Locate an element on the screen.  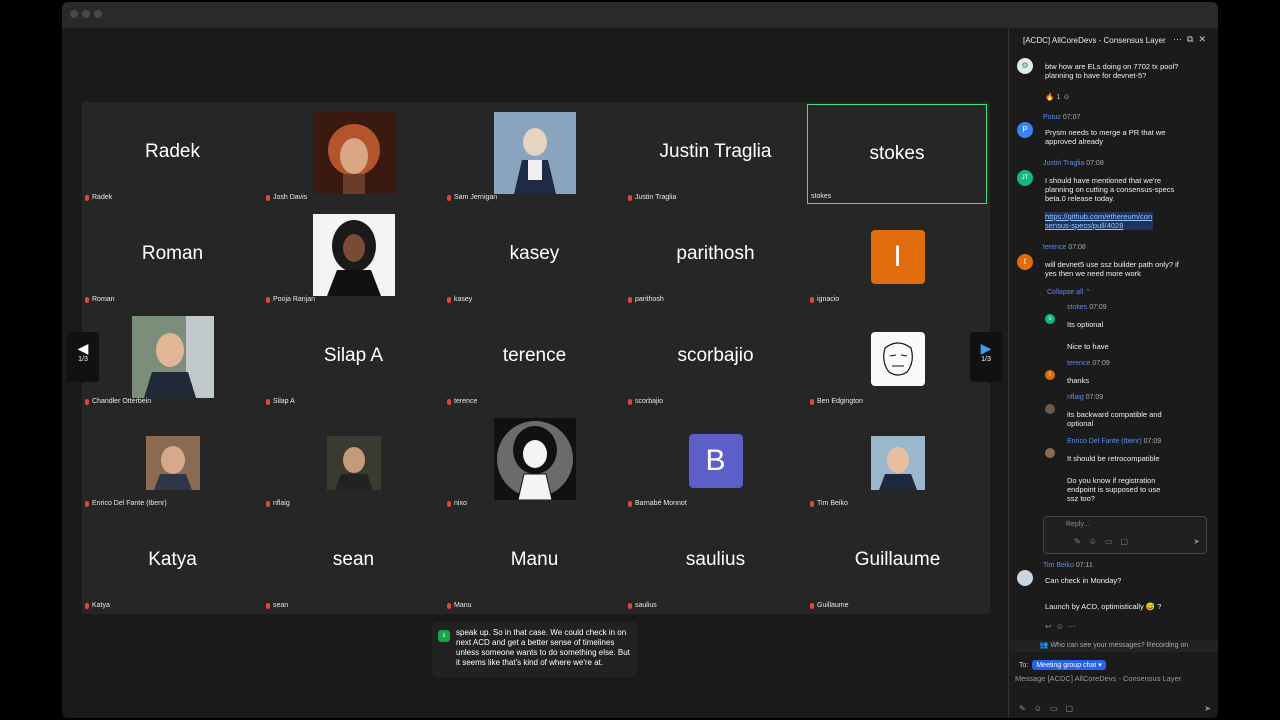
participant-tile: sean sean is located at coordinates (353, 561).